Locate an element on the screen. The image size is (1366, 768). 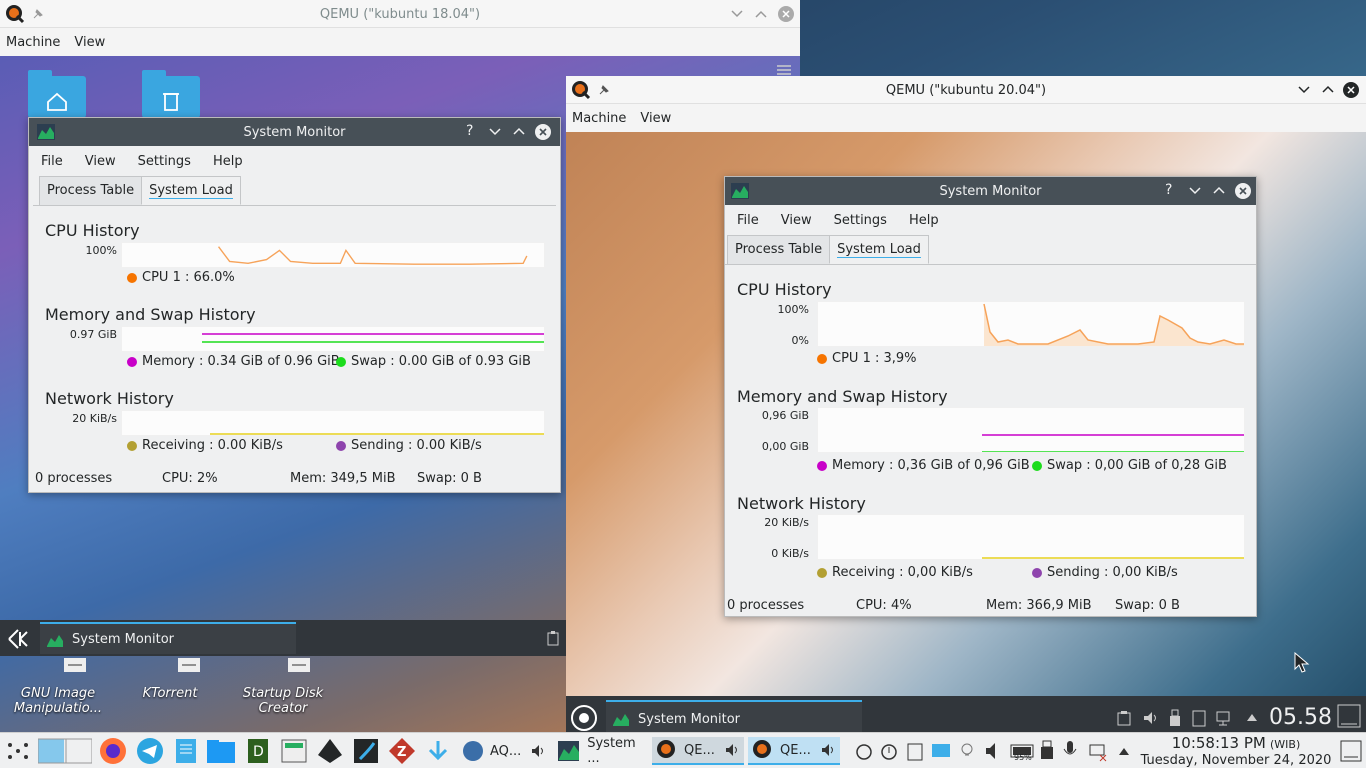
guest-task-label: System Monitor is located at coordinates (123, 639).